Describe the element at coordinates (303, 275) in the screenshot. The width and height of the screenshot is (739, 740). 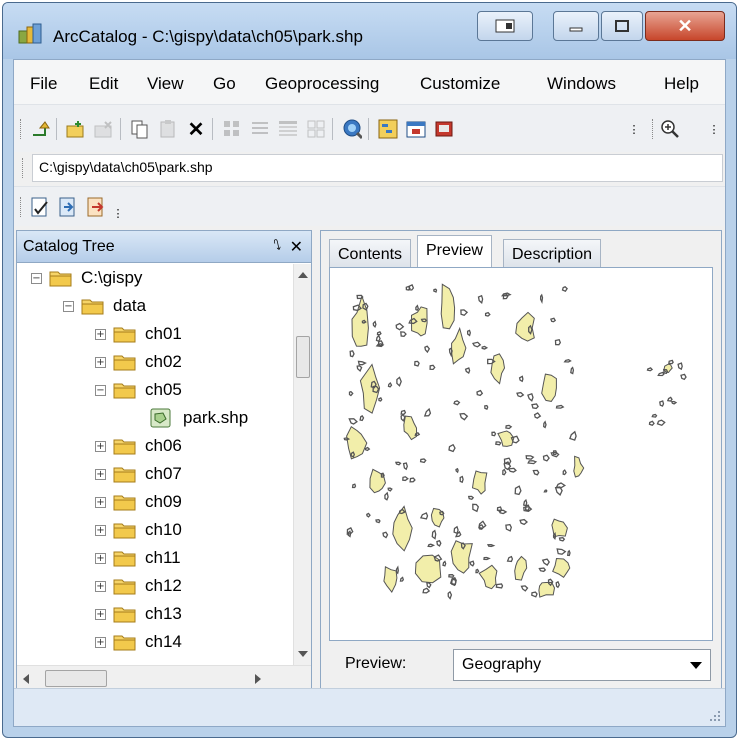
I see `scroll-up-icon` at that location.